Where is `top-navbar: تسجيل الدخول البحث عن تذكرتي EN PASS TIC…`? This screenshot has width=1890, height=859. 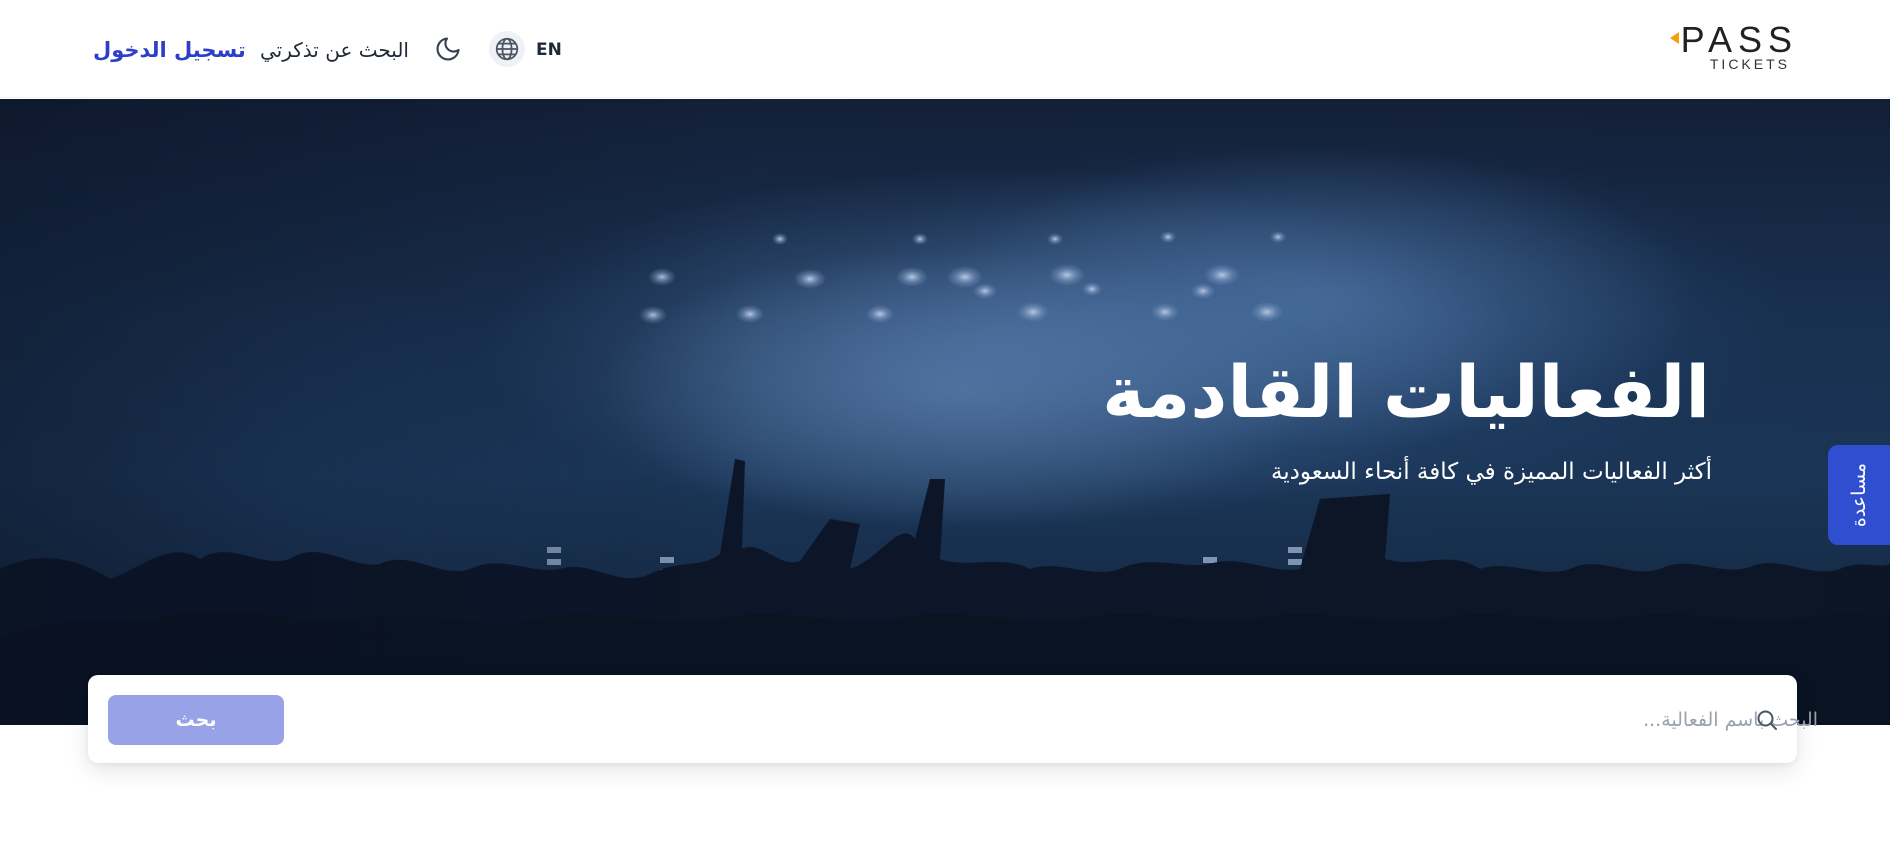
top-navbar: تسجيل الدخول البحث عن تذكرتي EN PASS TIC… is located at coordinates (945, 49).